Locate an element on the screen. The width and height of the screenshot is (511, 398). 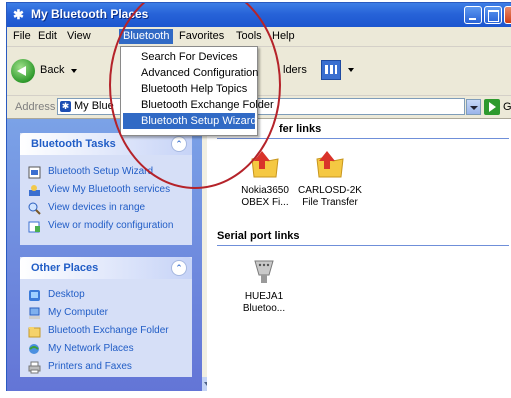
task-link-label: Bluetooth Setup Wizard is located at coordinates (101, 171).